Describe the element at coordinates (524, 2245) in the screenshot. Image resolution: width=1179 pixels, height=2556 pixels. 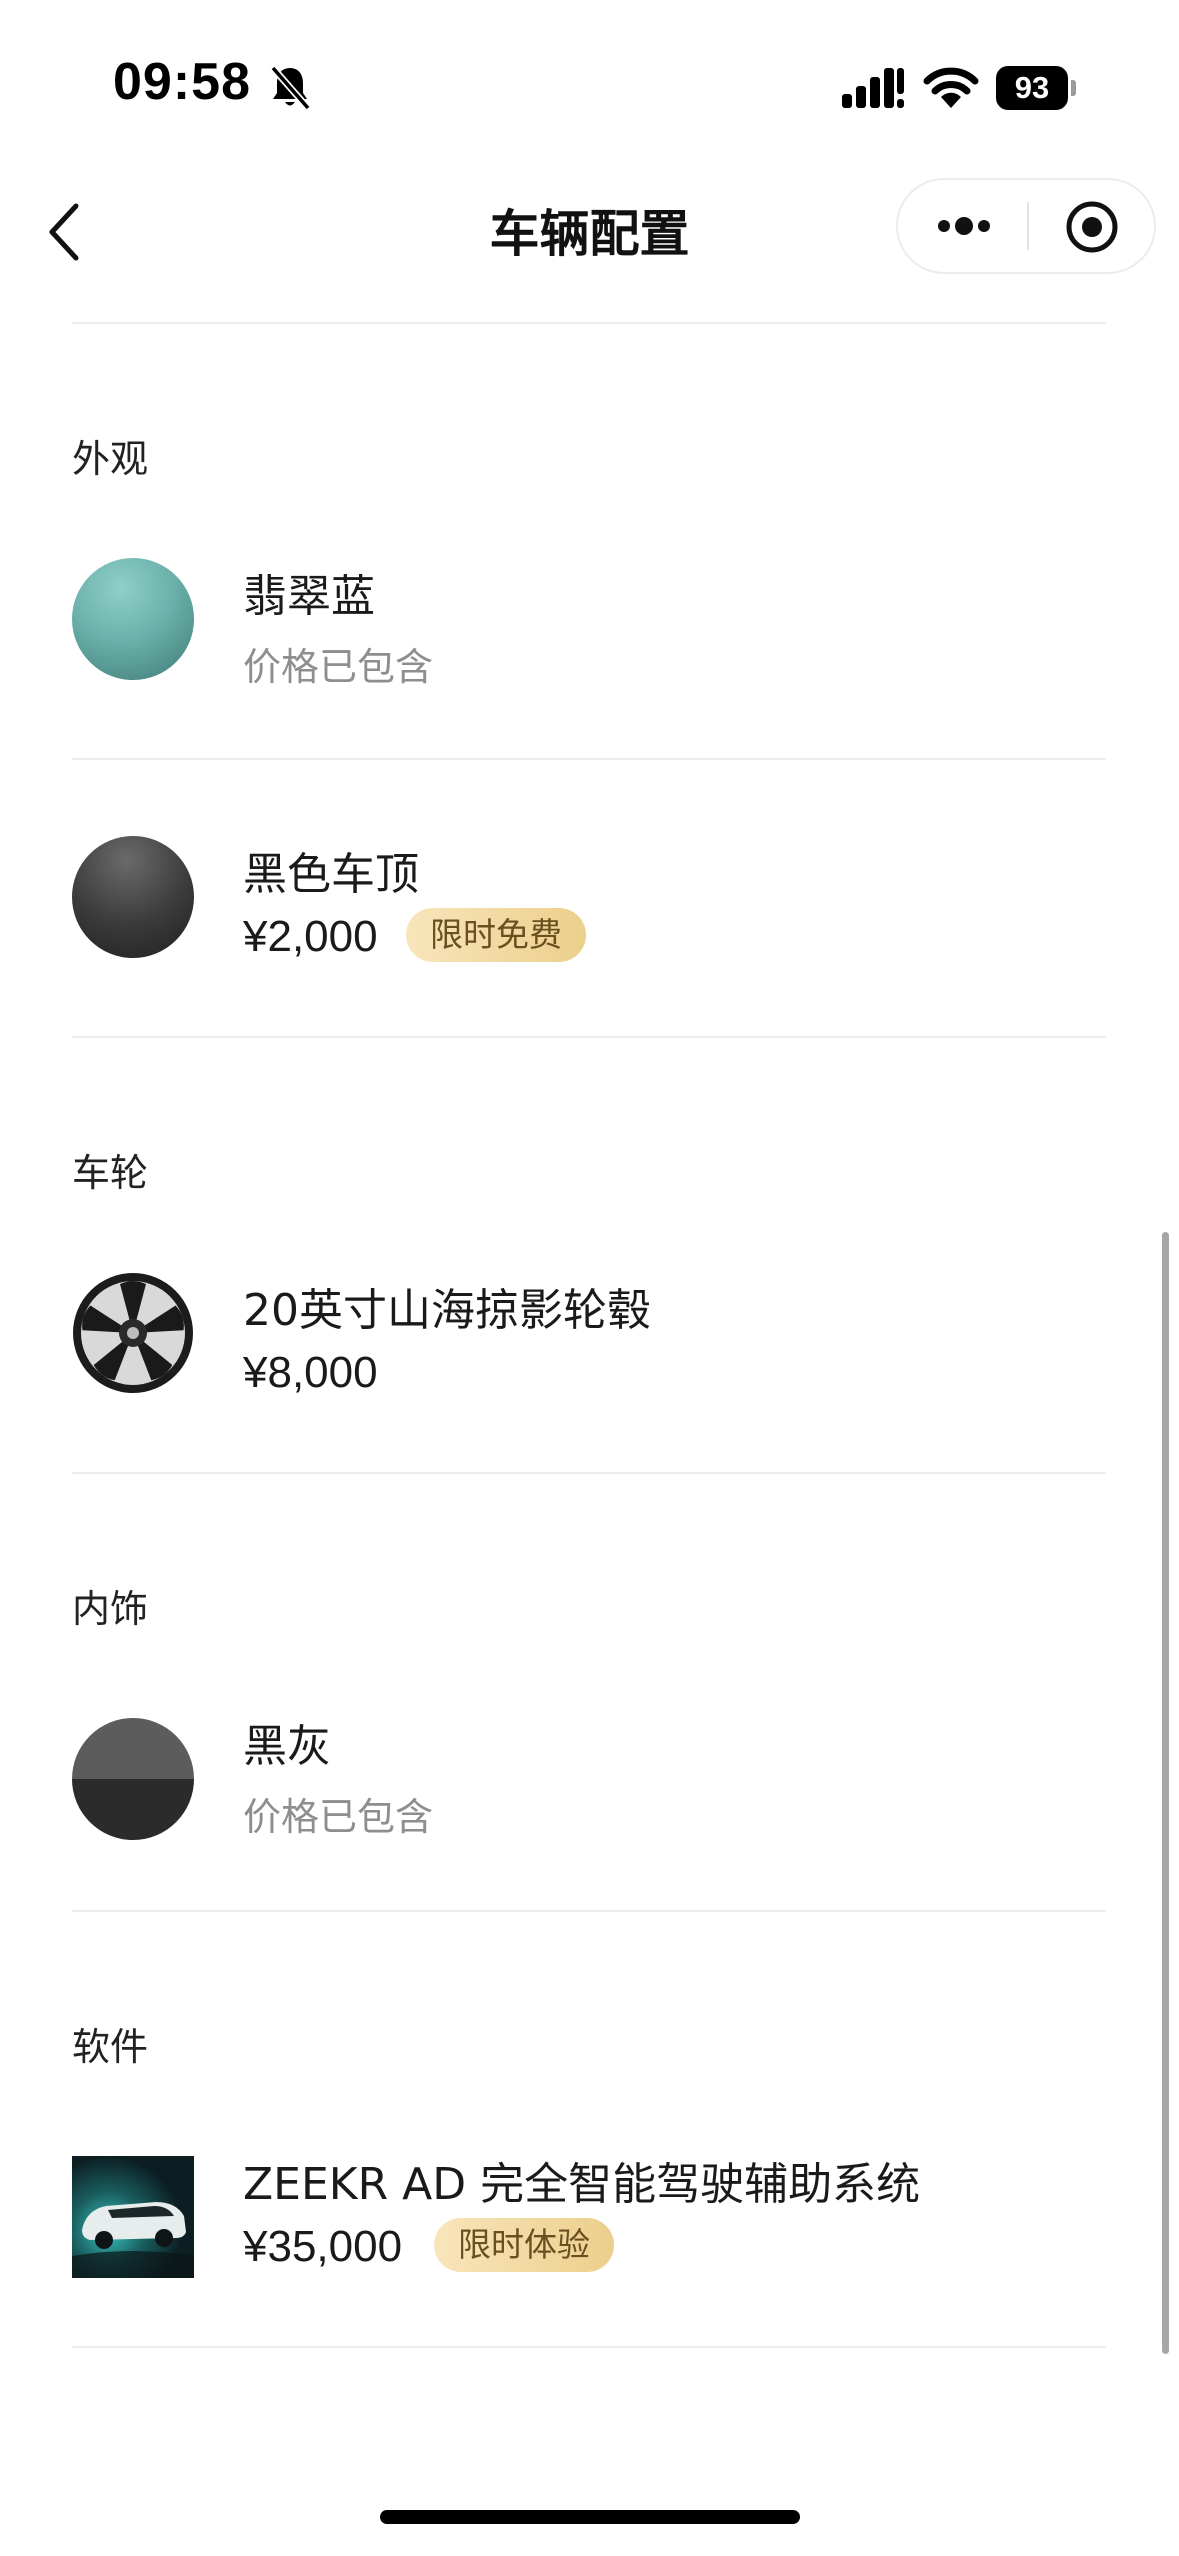
I see `promo-badge: 限时体验` at that location.